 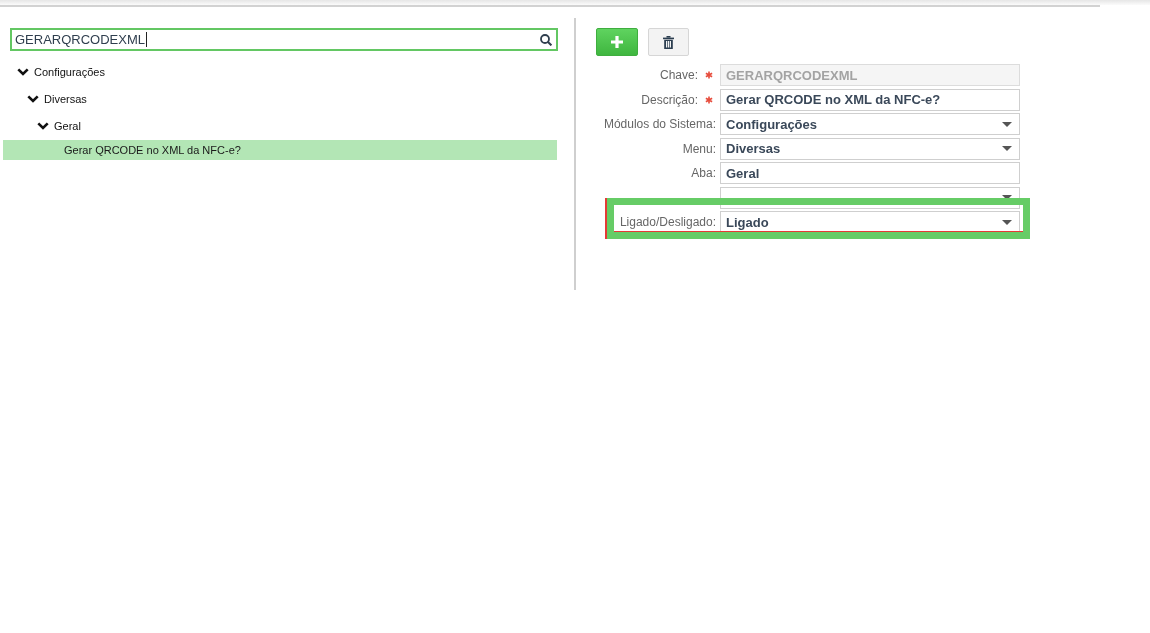 What do you see at coordinates (699, 148) in the screenshot?
I see `field-label: Menu:` at bounding box center [699, 148].